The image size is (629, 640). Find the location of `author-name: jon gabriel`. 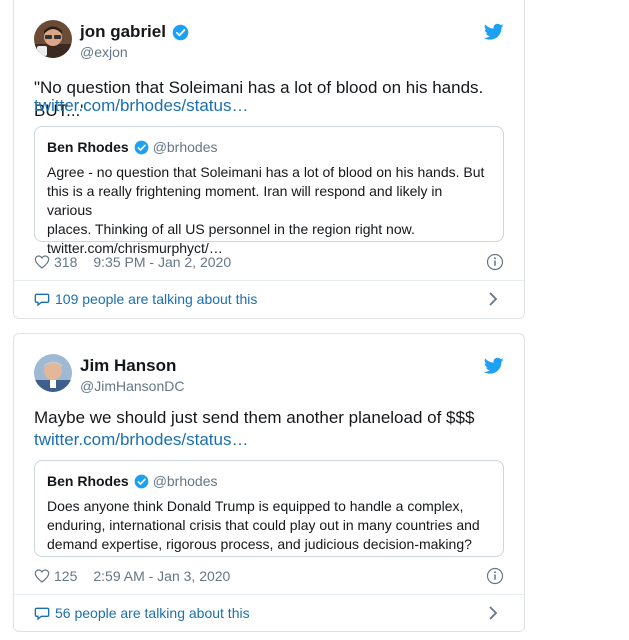

author-name: jon gabriel is located at coordinates (123, 32).